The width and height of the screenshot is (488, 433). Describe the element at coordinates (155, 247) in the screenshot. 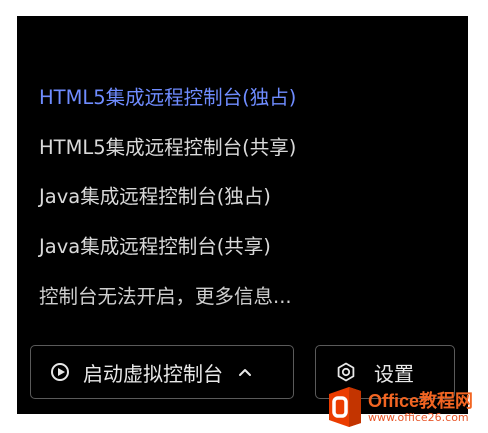

I see `menu-item-java-shared: Java集成远程控制台(共享)` at that location.